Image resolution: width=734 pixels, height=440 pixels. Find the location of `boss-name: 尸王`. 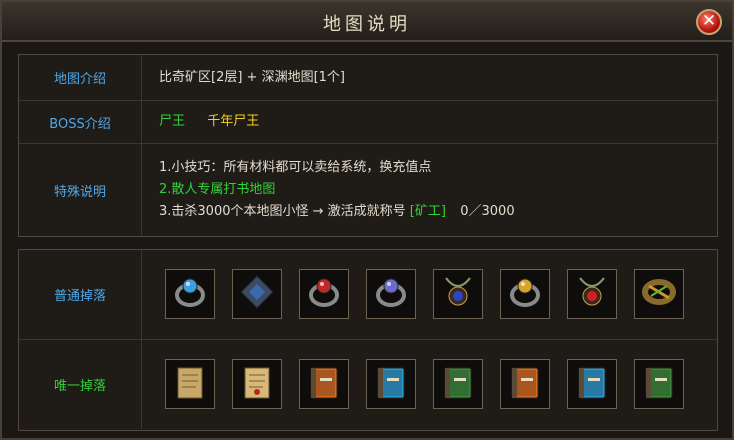

boss-name: 尸王 is located at coordinates (172, 121).